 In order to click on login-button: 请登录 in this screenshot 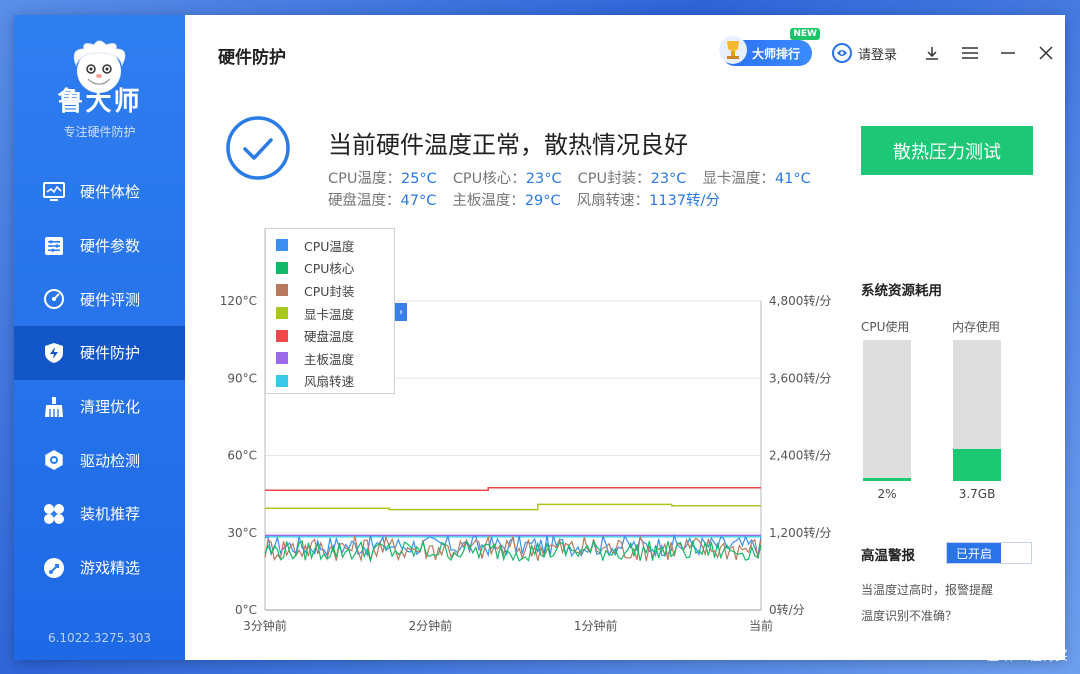, I will do `click(864, 53)`.